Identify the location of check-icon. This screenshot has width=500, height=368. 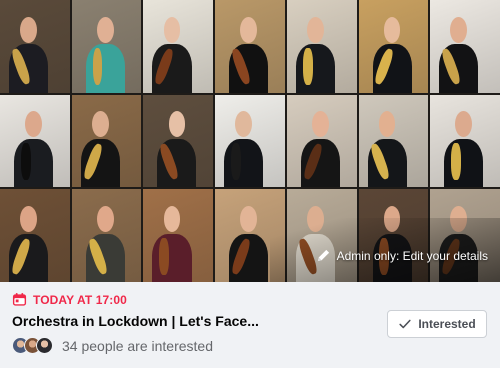
(405, 324).